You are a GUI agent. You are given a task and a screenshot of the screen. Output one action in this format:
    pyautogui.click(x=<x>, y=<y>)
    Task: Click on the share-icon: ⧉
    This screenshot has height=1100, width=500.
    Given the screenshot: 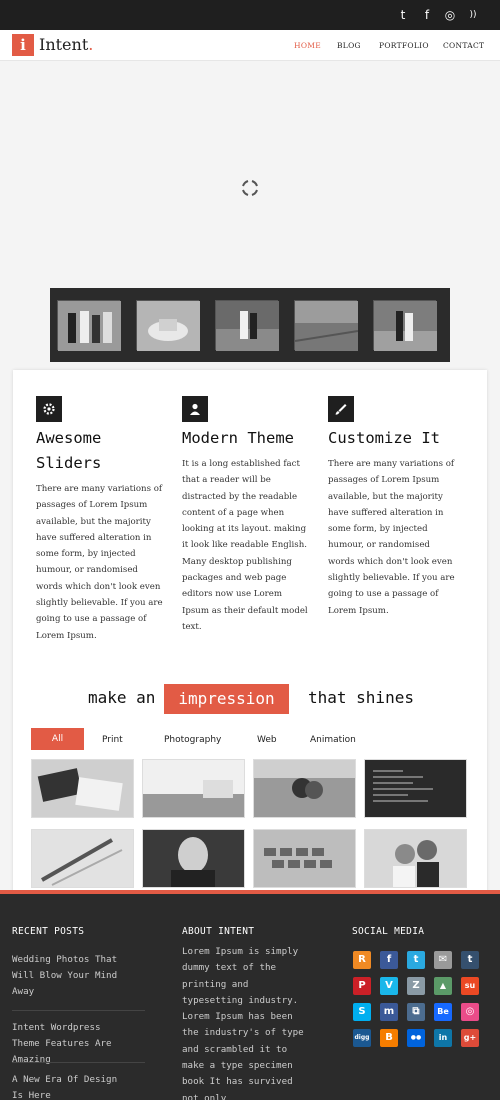 What is the action you would take?
    pyautogui.click(x=416, y=1012)
    